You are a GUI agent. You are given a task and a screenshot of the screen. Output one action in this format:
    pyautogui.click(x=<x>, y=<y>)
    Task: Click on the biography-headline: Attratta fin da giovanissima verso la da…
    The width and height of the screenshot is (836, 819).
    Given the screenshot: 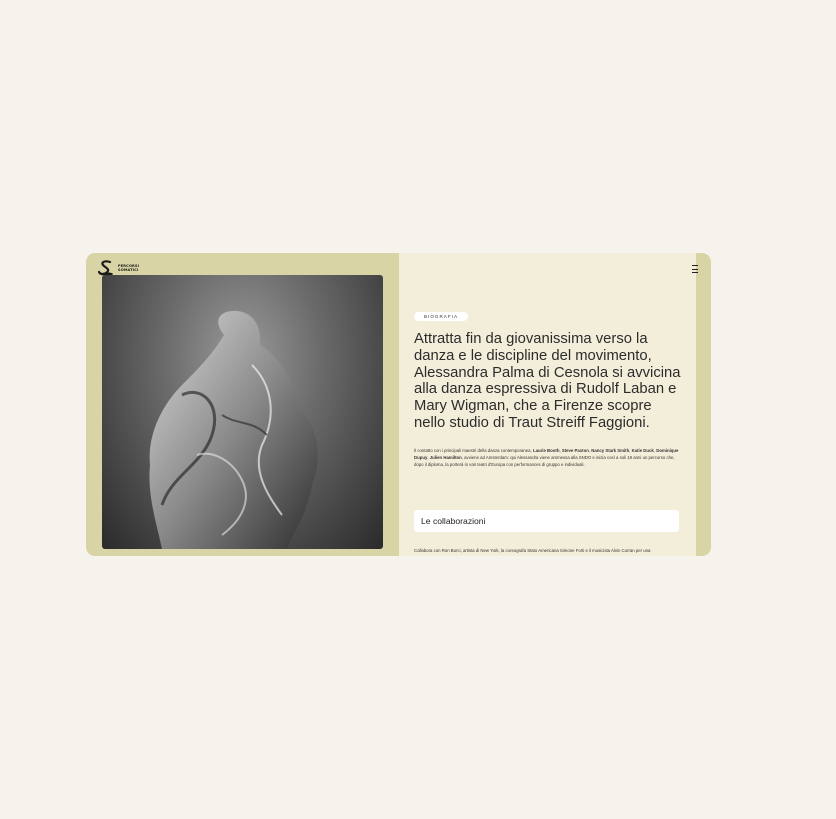 What is the action you would take?
    pyautogui.click(x=547, y=381)
    